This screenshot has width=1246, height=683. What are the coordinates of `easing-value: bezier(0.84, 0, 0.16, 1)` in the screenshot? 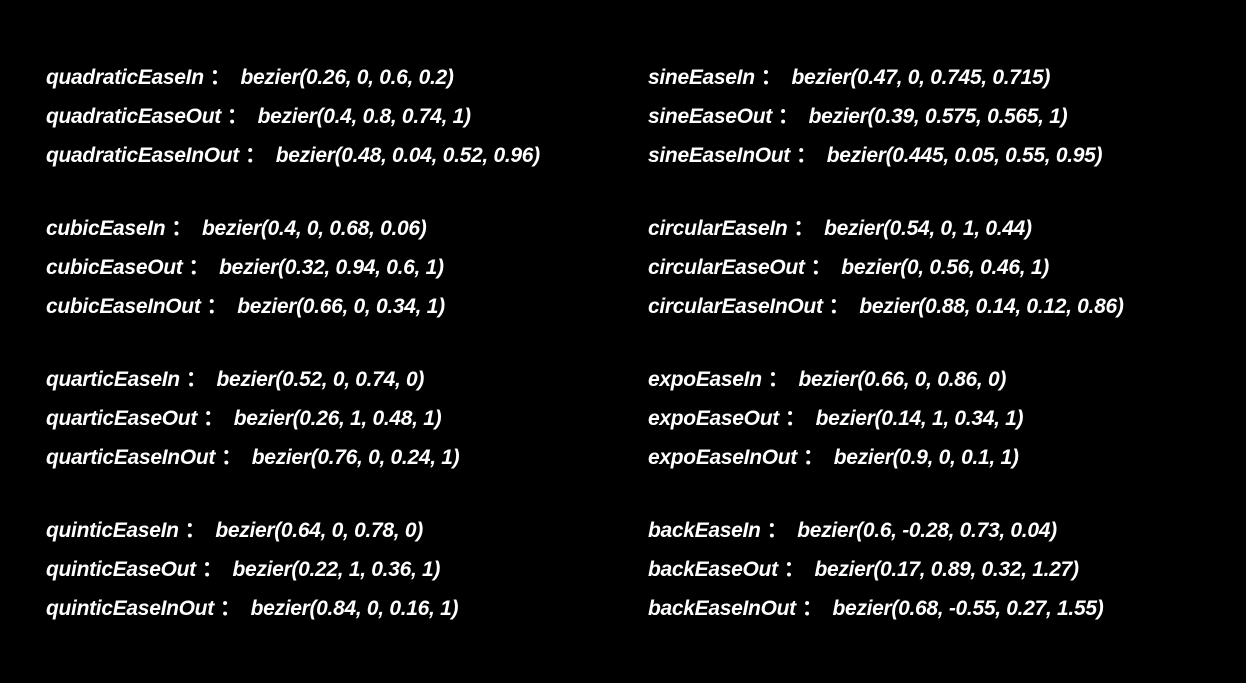 It's located at (354, 608).